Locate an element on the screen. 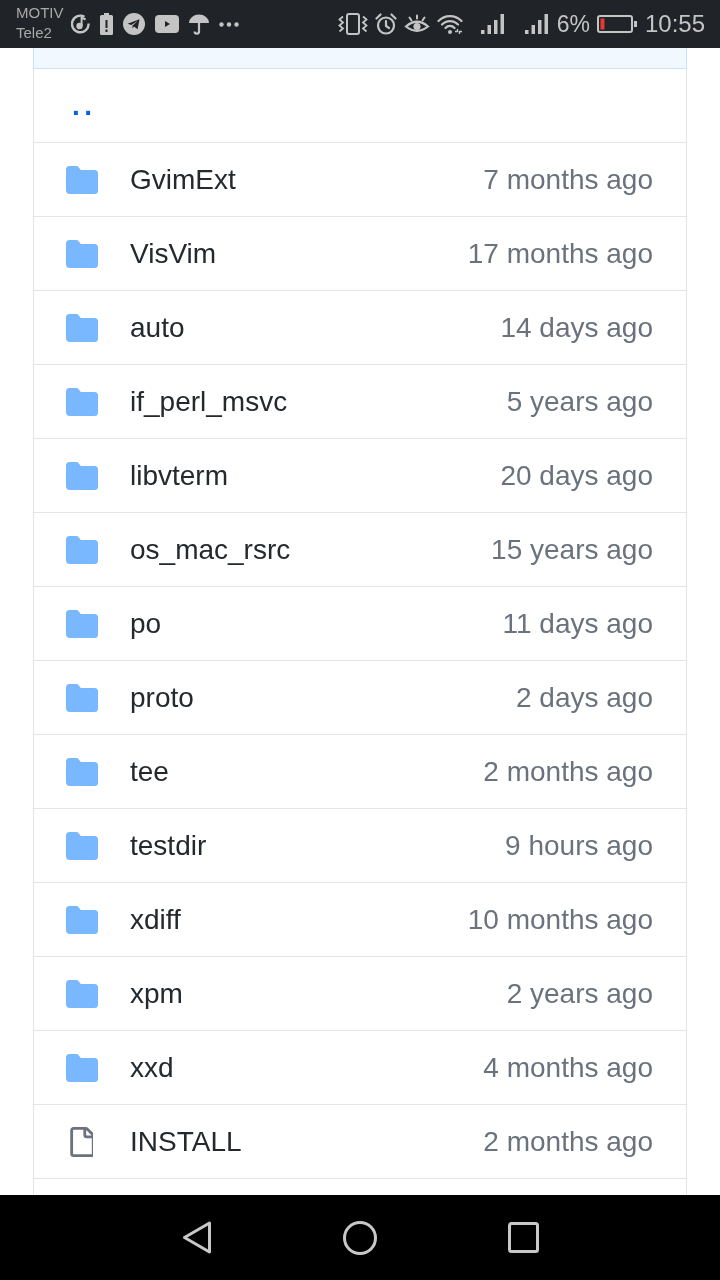  folder-link: po is located at coordinates (146, 623).